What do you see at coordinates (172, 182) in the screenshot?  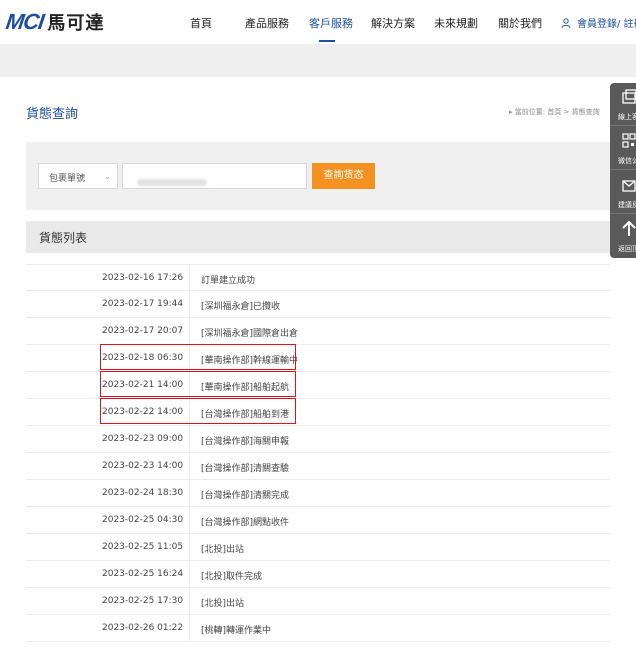 I see `blurred-tracking-number` at bounding box center [172, 182].